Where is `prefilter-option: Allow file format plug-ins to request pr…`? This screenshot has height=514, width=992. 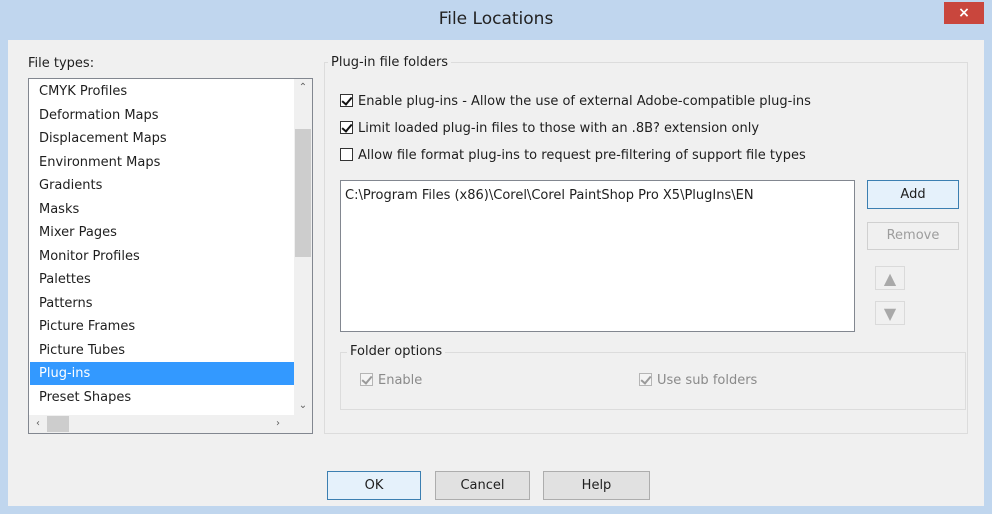 prefilter-option: Allow file format plug-ins to request pr… is located at coordinates (573, 157).